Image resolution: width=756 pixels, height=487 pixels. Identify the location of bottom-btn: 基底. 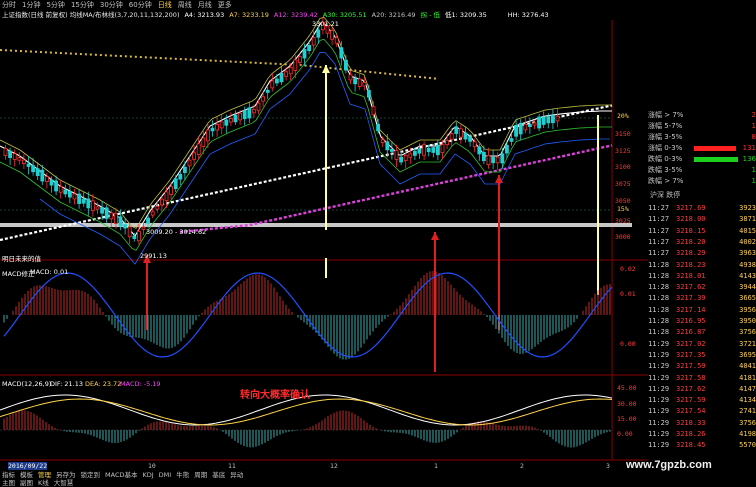
(218, 475).